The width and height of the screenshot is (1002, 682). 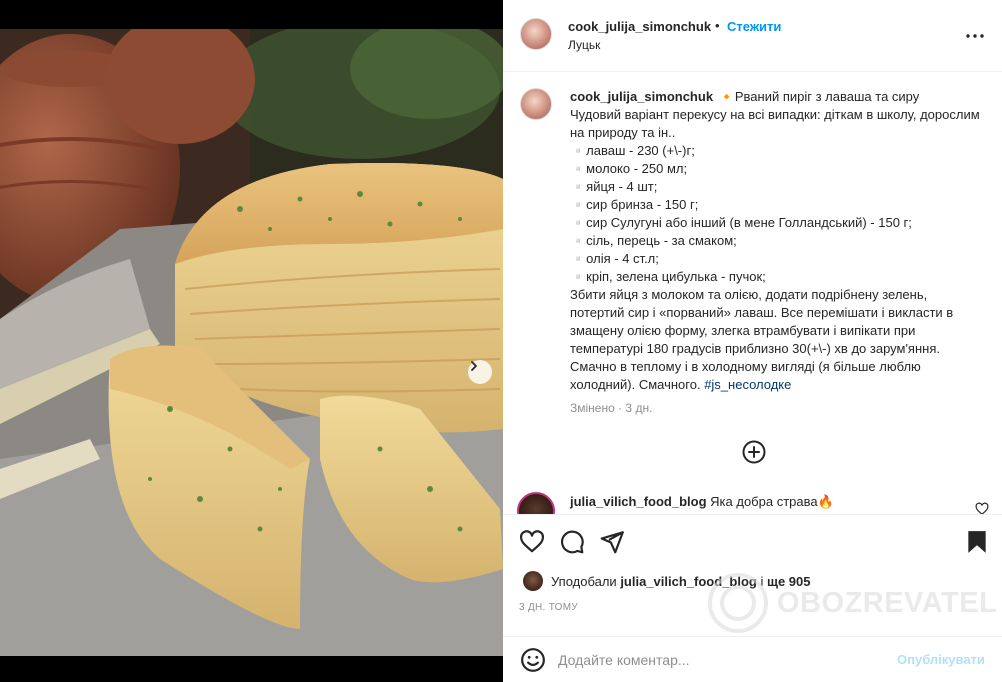 I want to click on heart-icon, so click(x=532, y=542).